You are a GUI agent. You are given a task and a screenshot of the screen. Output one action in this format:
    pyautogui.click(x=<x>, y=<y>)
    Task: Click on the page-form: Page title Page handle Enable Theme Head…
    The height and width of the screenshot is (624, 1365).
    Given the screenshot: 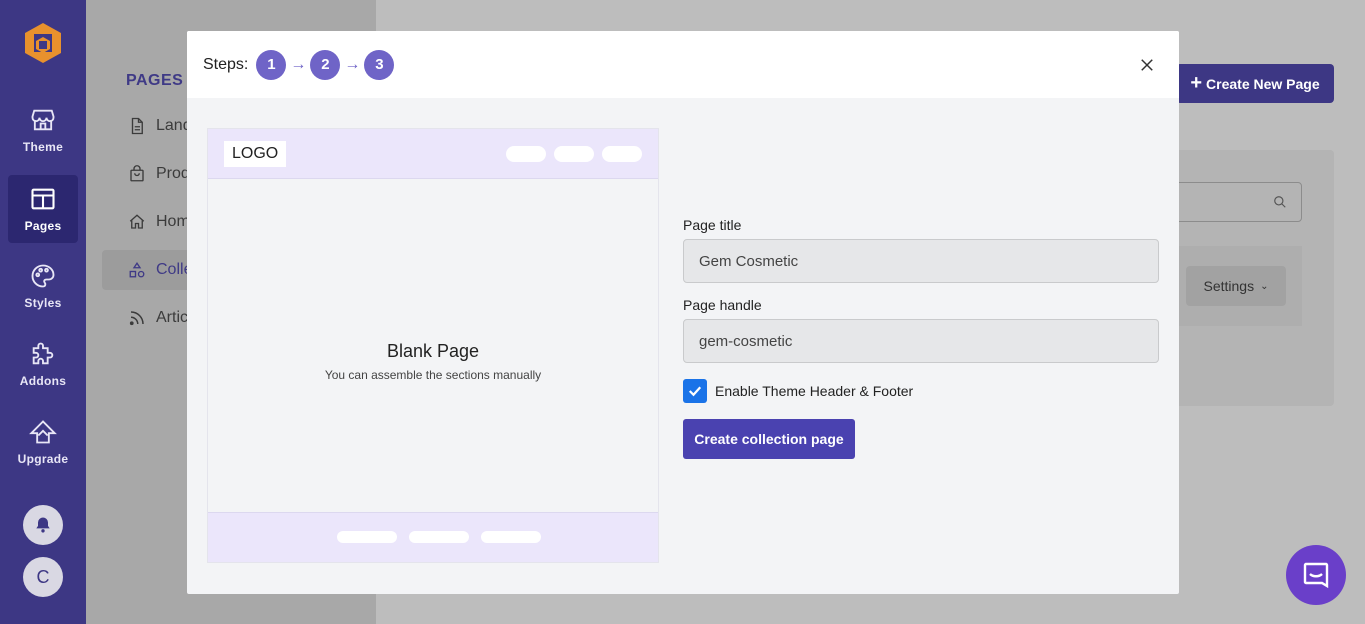 What is the action you would take?
    pyautogui.click(x=921, y=338)
    